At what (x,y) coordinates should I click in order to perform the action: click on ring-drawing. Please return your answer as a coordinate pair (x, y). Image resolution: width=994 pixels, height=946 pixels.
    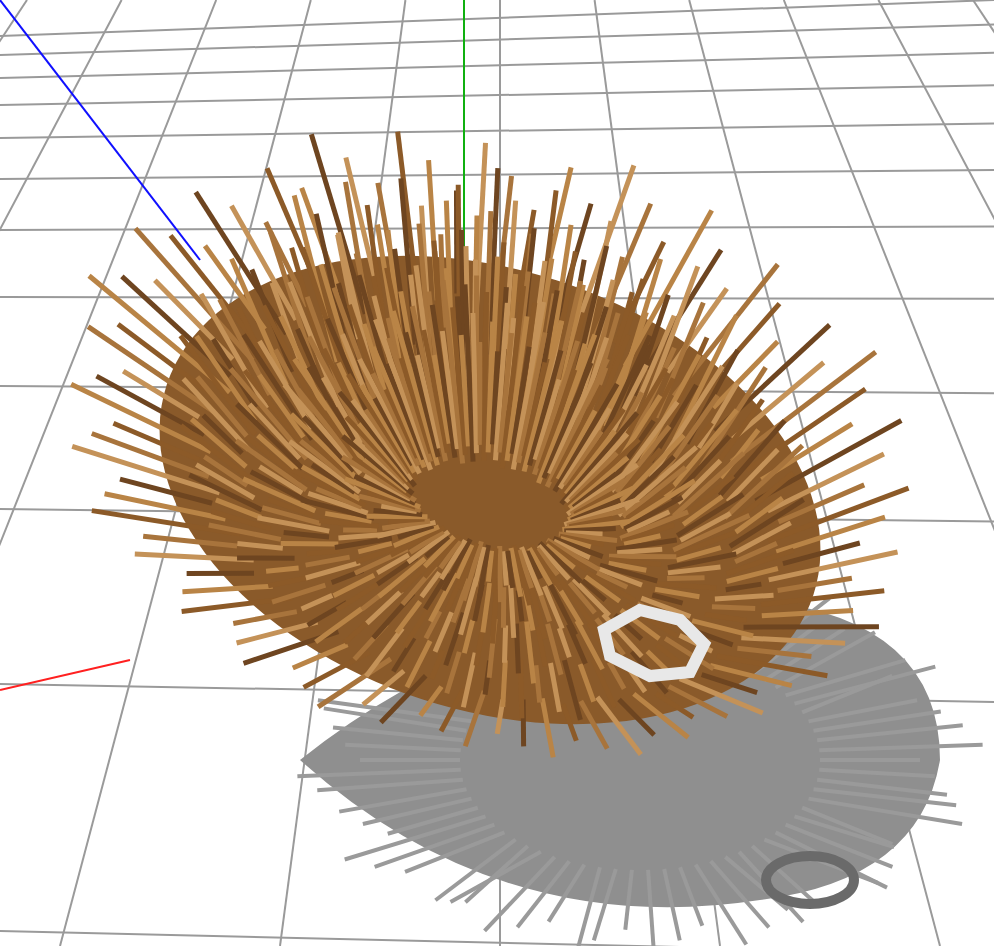
    Looking at the image, I should click on (654, 643).